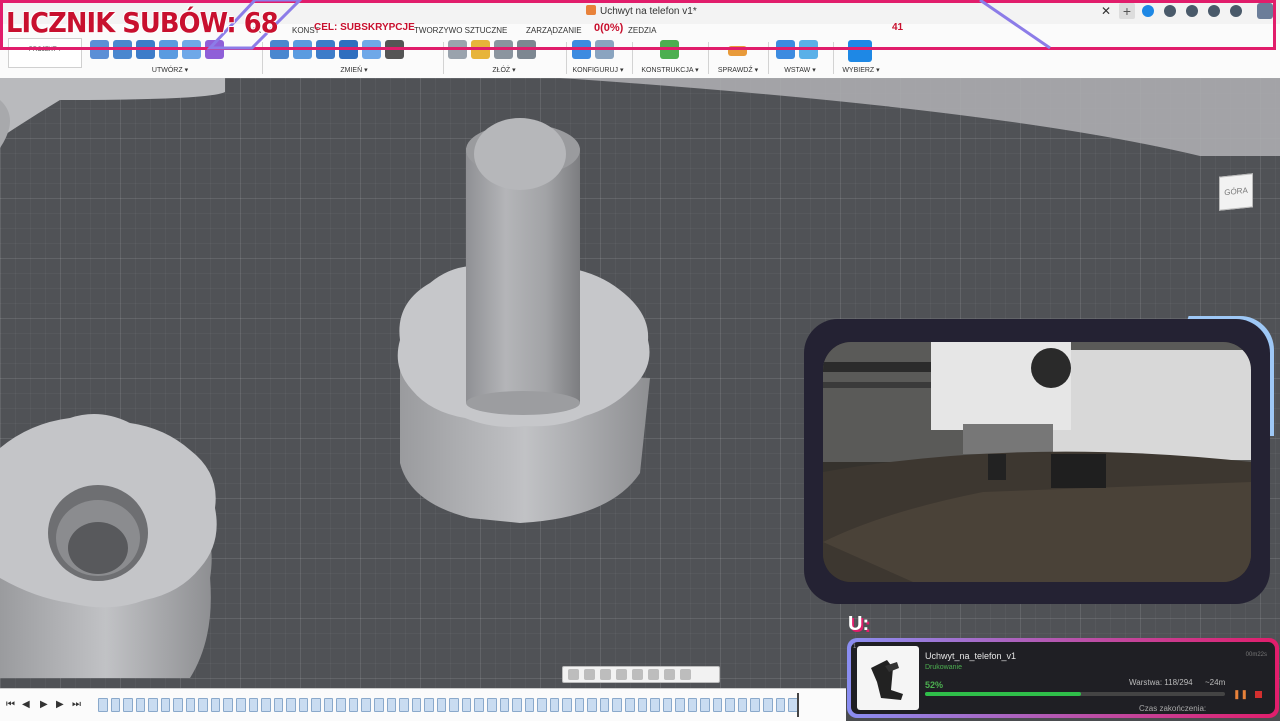 The width and height of the screenshot is (1280, 721). I want to click on construct-menu: KONSTRUKCJA ▾, so click(670, 70).